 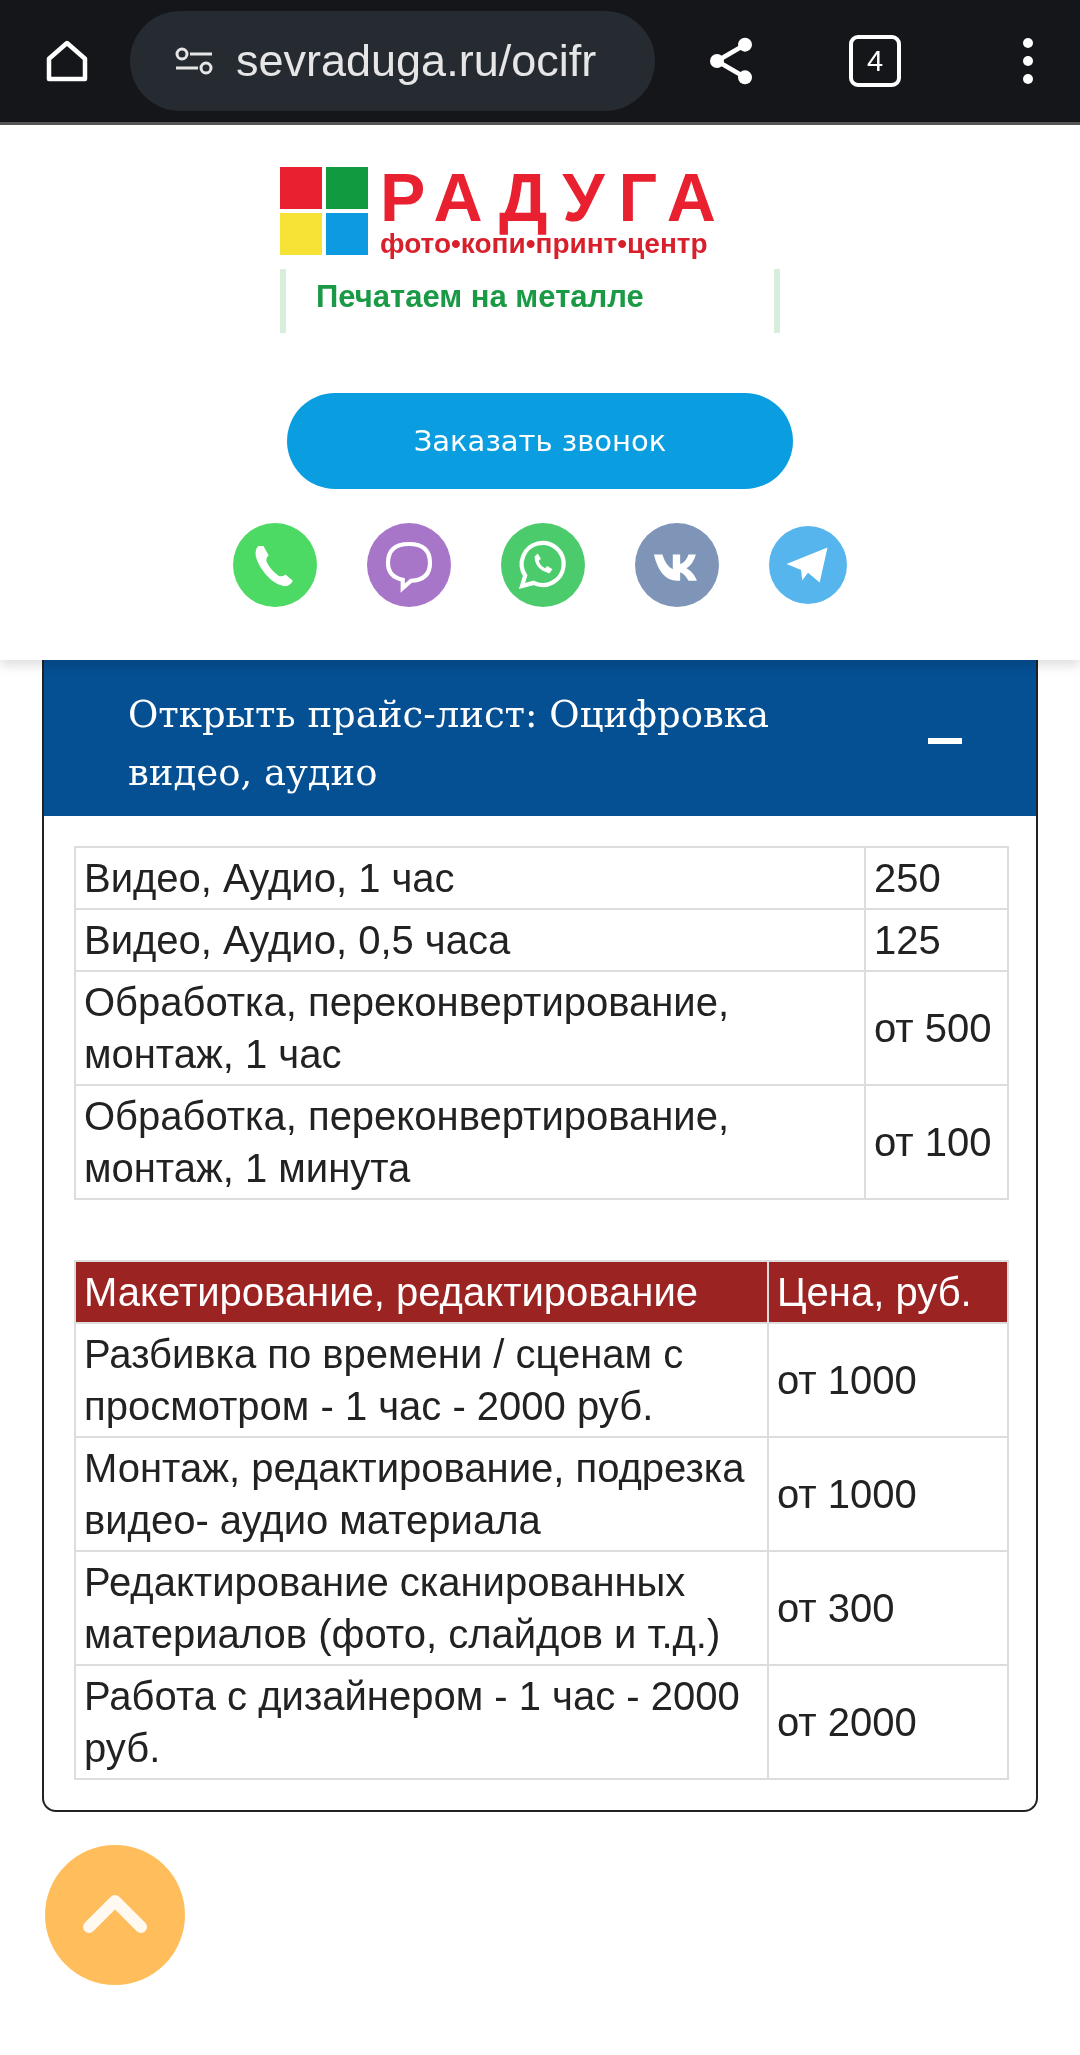 What do you see at coordinates (275, 565) in the screenshot?
I see `phone-icon` at bounding box center [275, 565].